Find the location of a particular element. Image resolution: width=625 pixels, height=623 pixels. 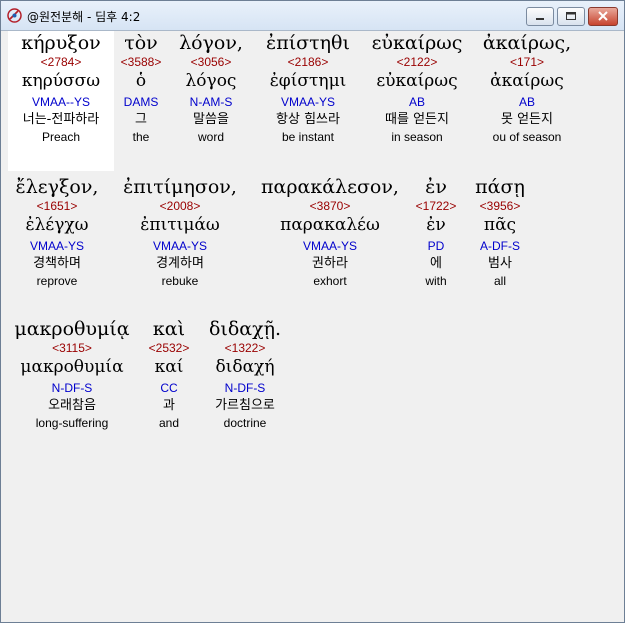

korean-gloss: 너는-전파하라 is located at coordinates (61, 119).